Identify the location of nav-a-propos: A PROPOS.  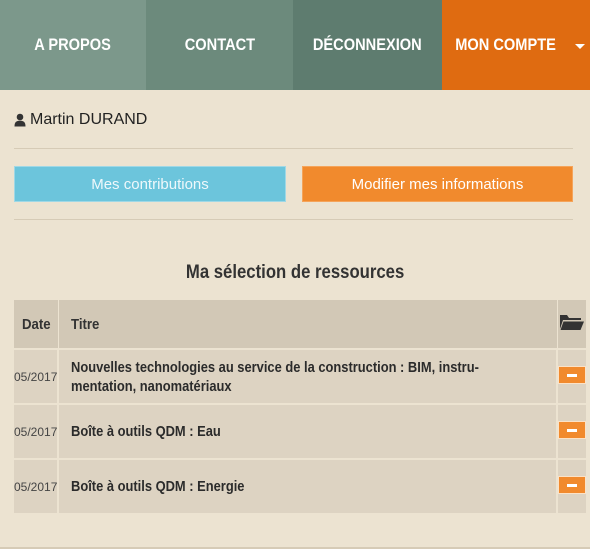
(73, 45).